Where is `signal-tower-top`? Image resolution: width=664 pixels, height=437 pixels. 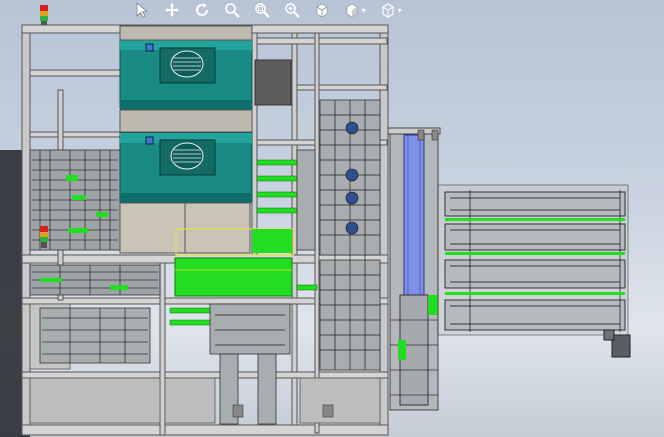 signal-tower-top is located at coordinates (44, 15).